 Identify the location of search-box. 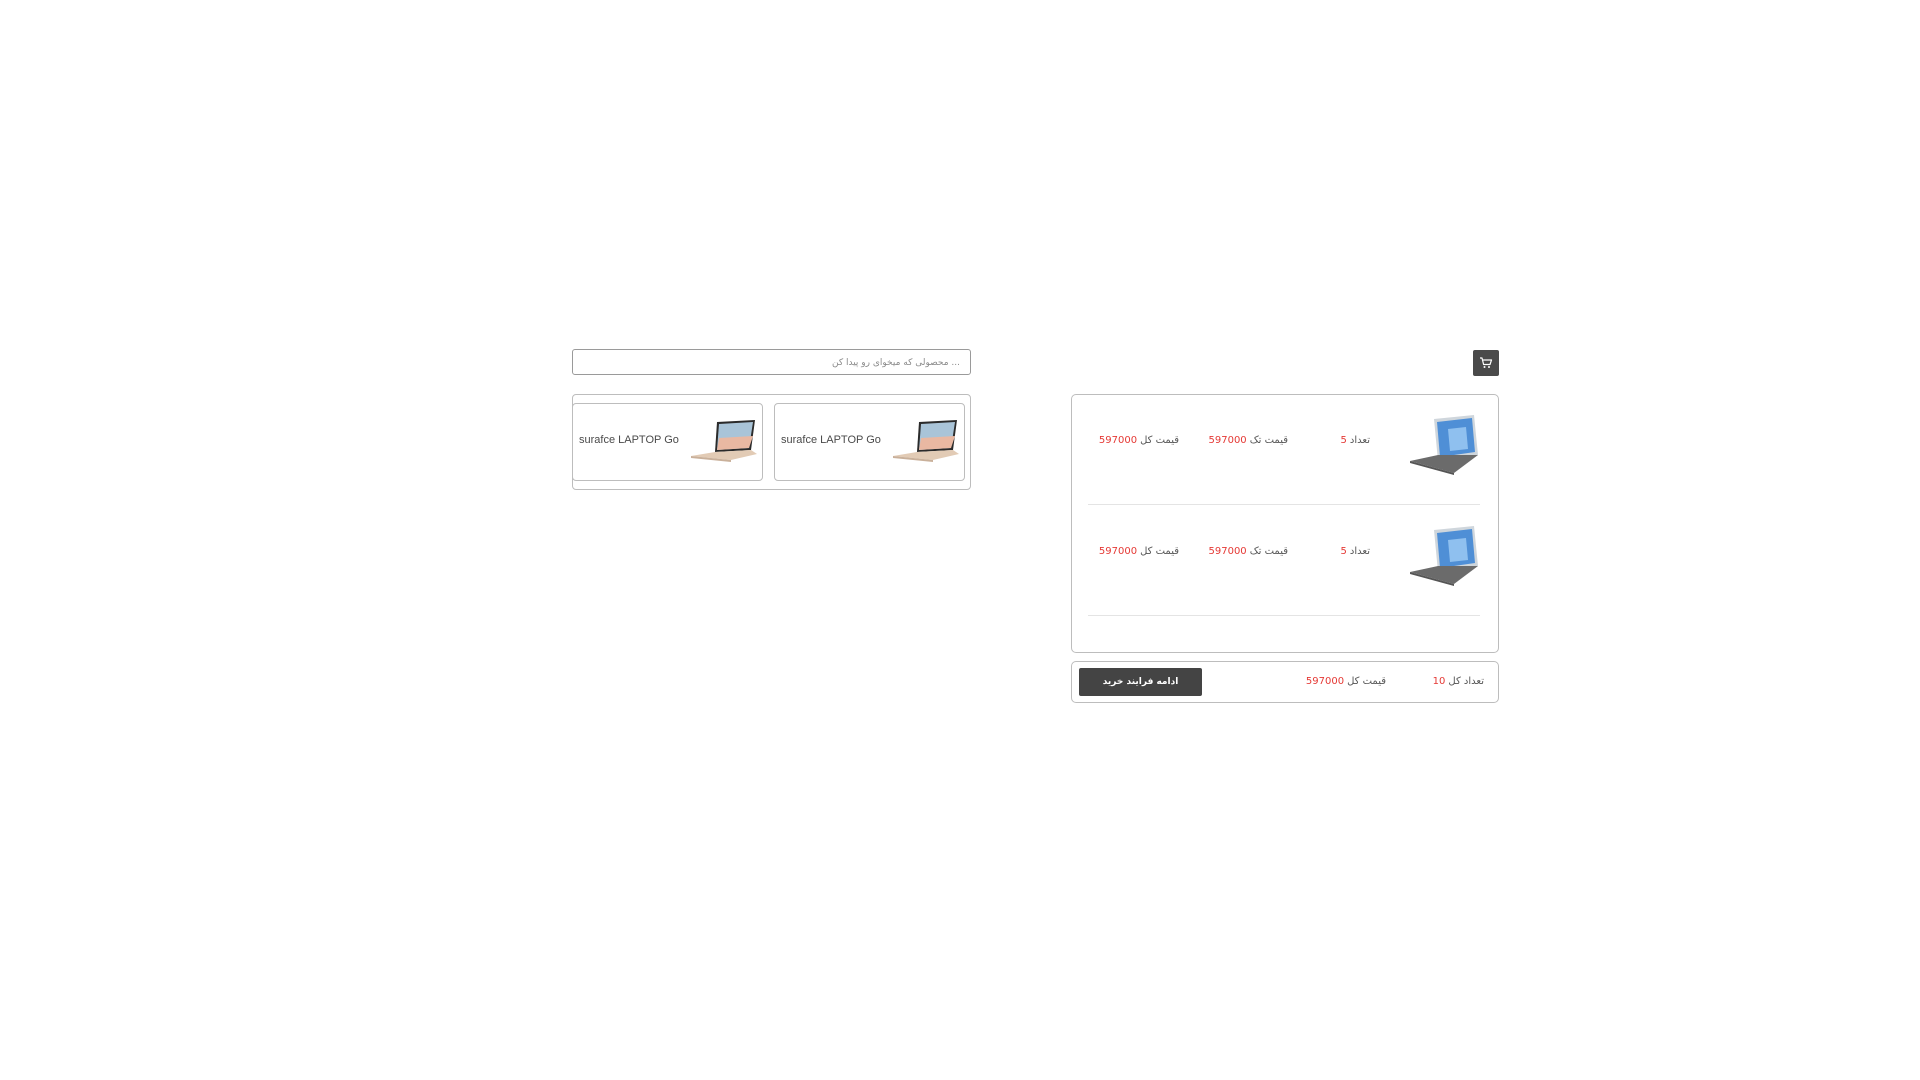
(771, 362).